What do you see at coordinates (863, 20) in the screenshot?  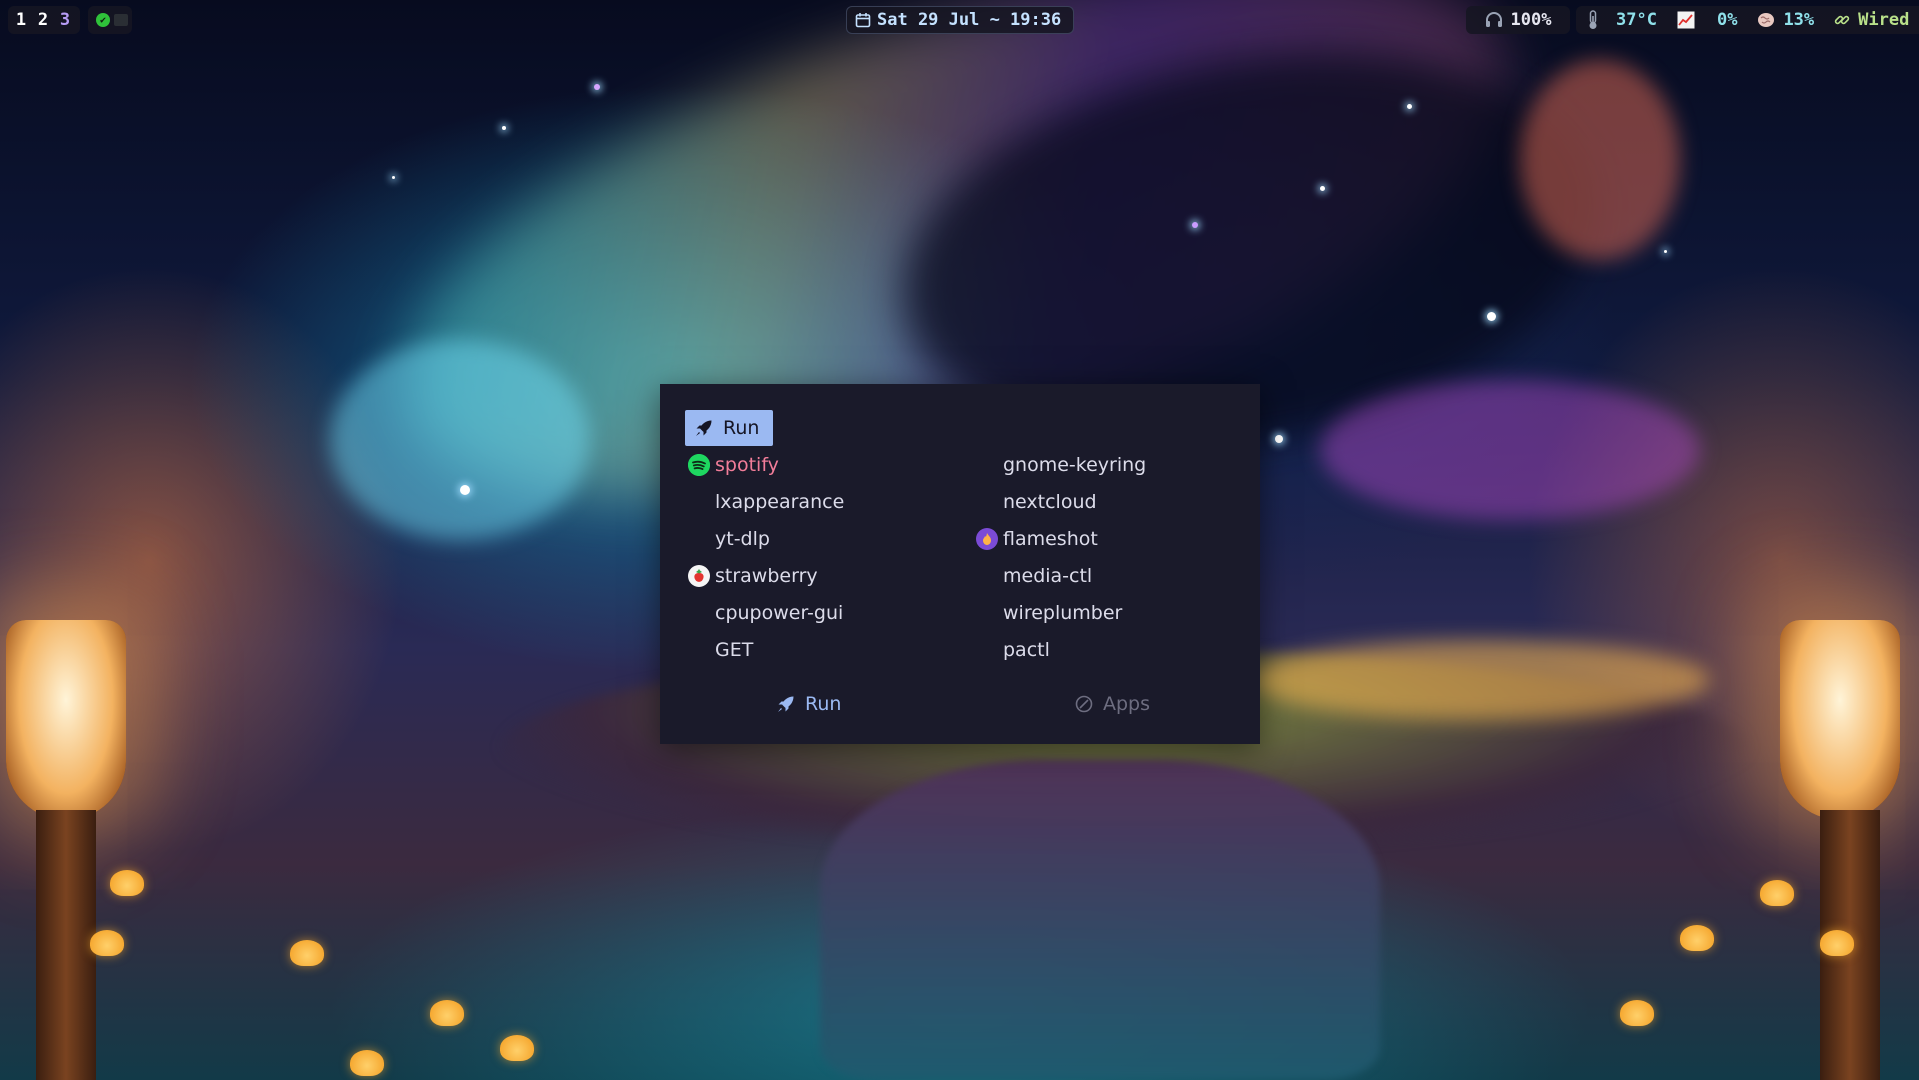 I see `calendar-icon` at bounding box center [863, 20].